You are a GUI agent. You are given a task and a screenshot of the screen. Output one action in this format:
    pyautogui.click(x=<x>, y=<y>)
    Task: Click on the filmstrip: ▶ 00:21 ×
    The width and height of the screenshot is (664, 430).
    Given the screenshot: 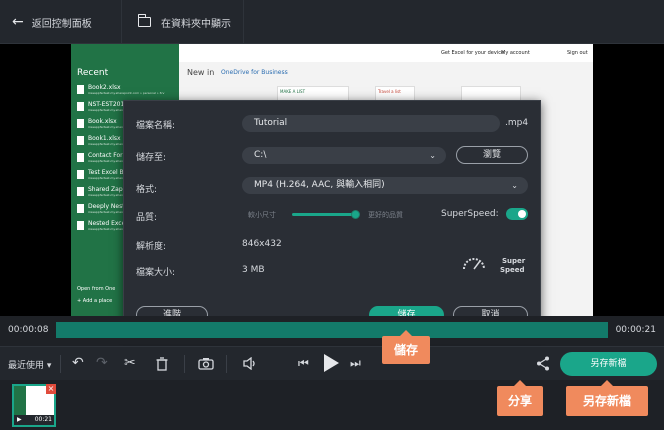 What is the action you would take?
    pyautogui.click(x=332, y=405)
    